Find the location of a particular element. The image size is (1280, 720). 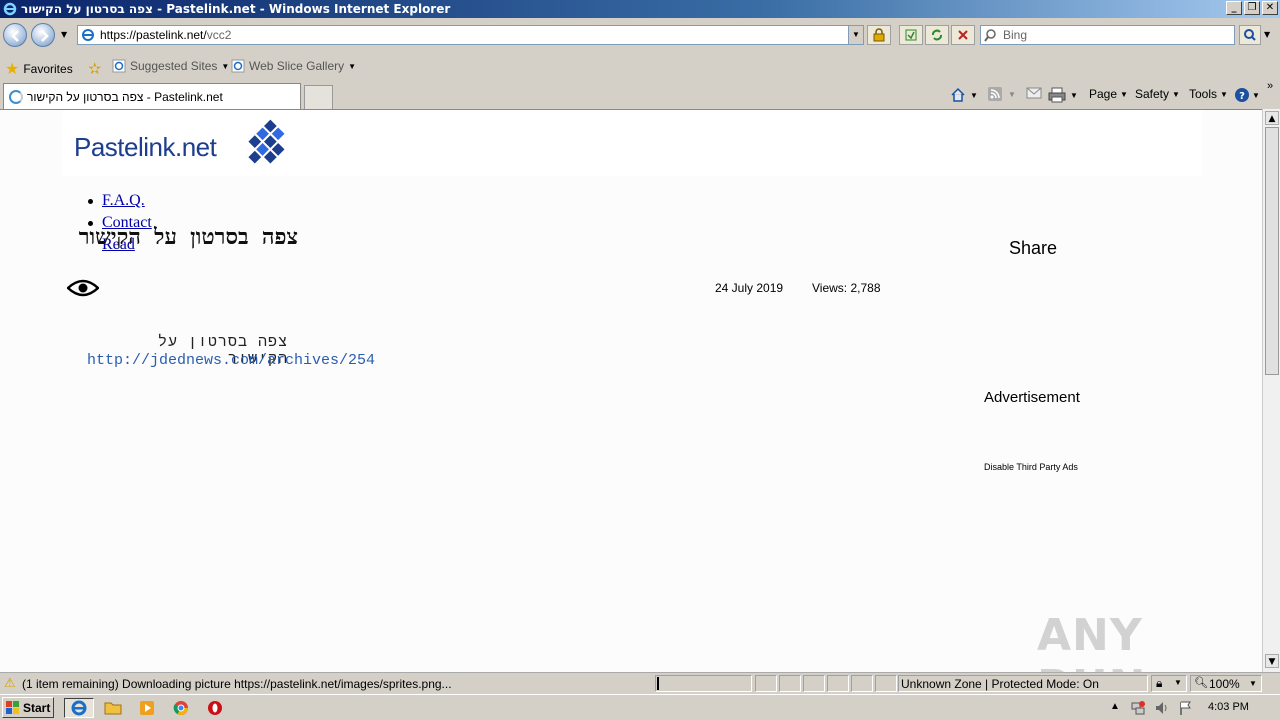

refresh-button is located at coordinates (937, 35).